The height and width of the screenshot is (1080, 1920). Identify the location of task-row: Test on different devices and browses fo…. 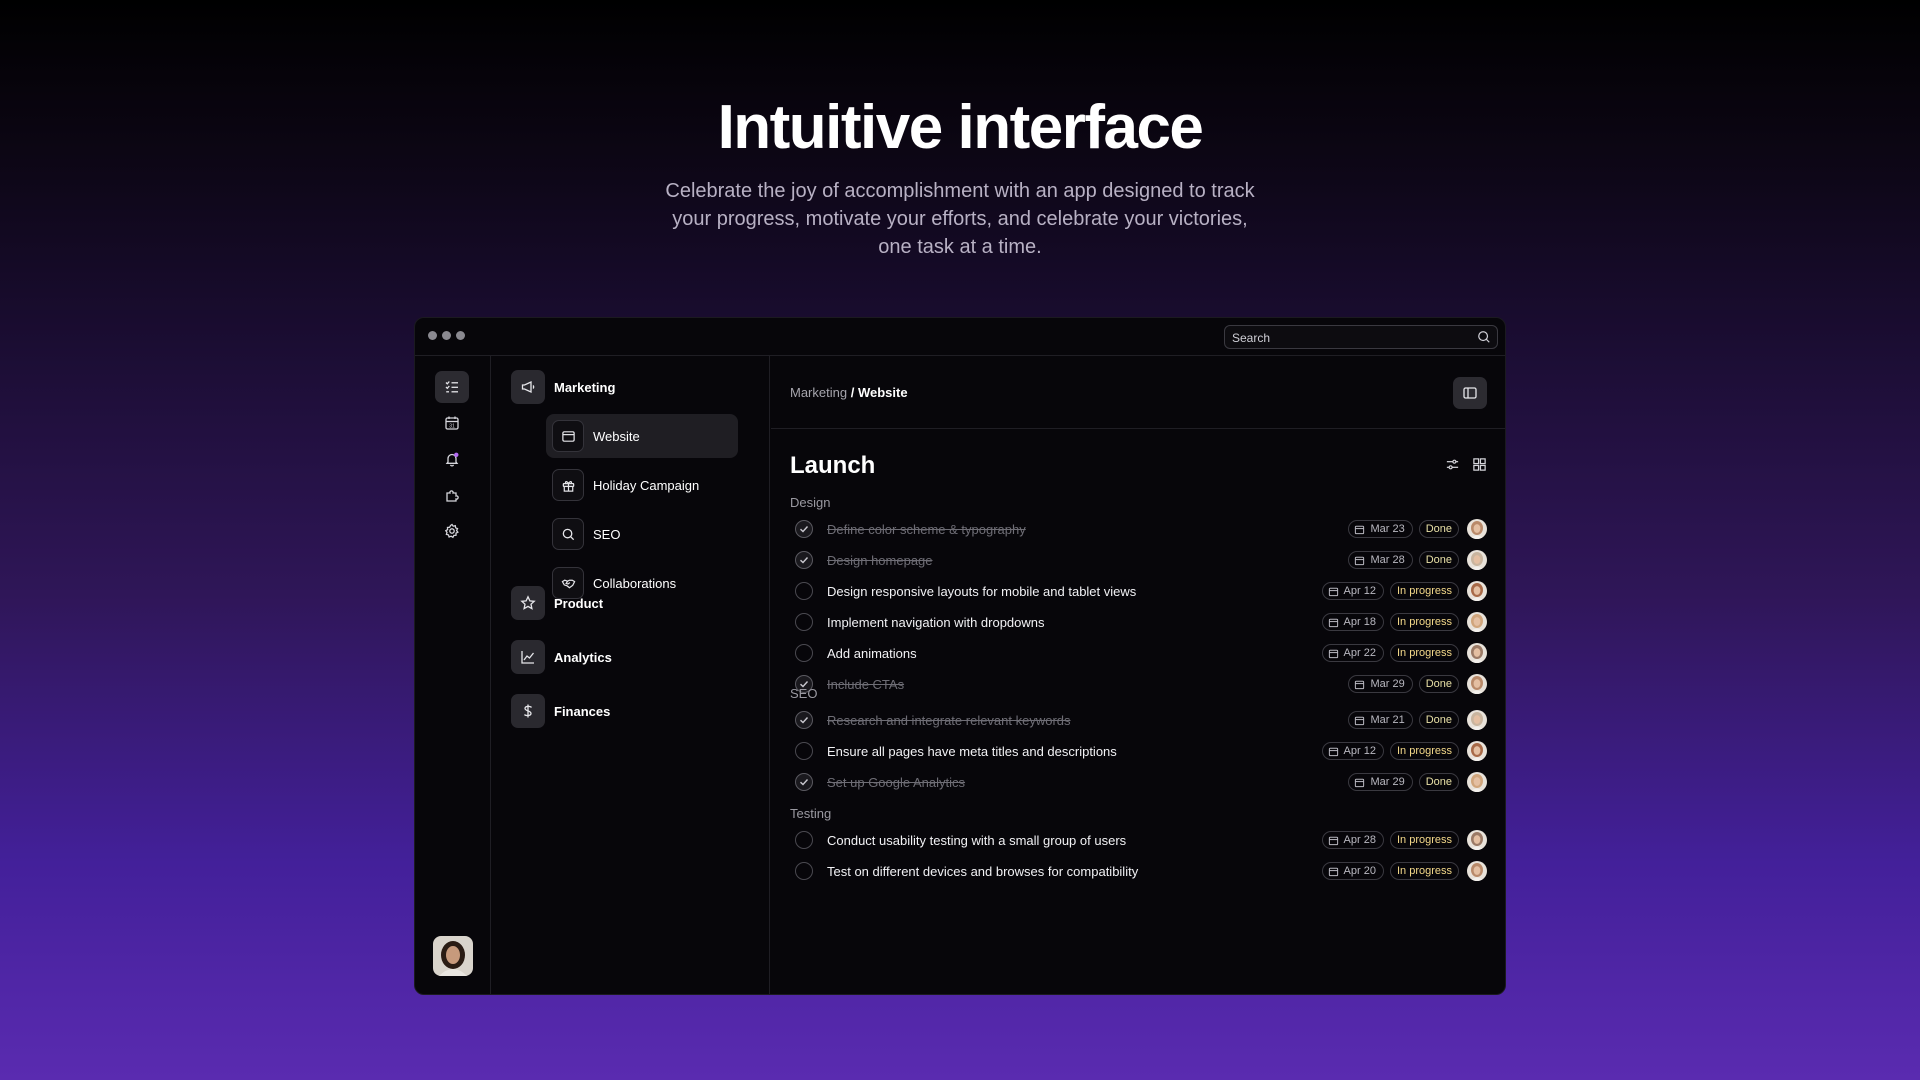
(1138, 871).